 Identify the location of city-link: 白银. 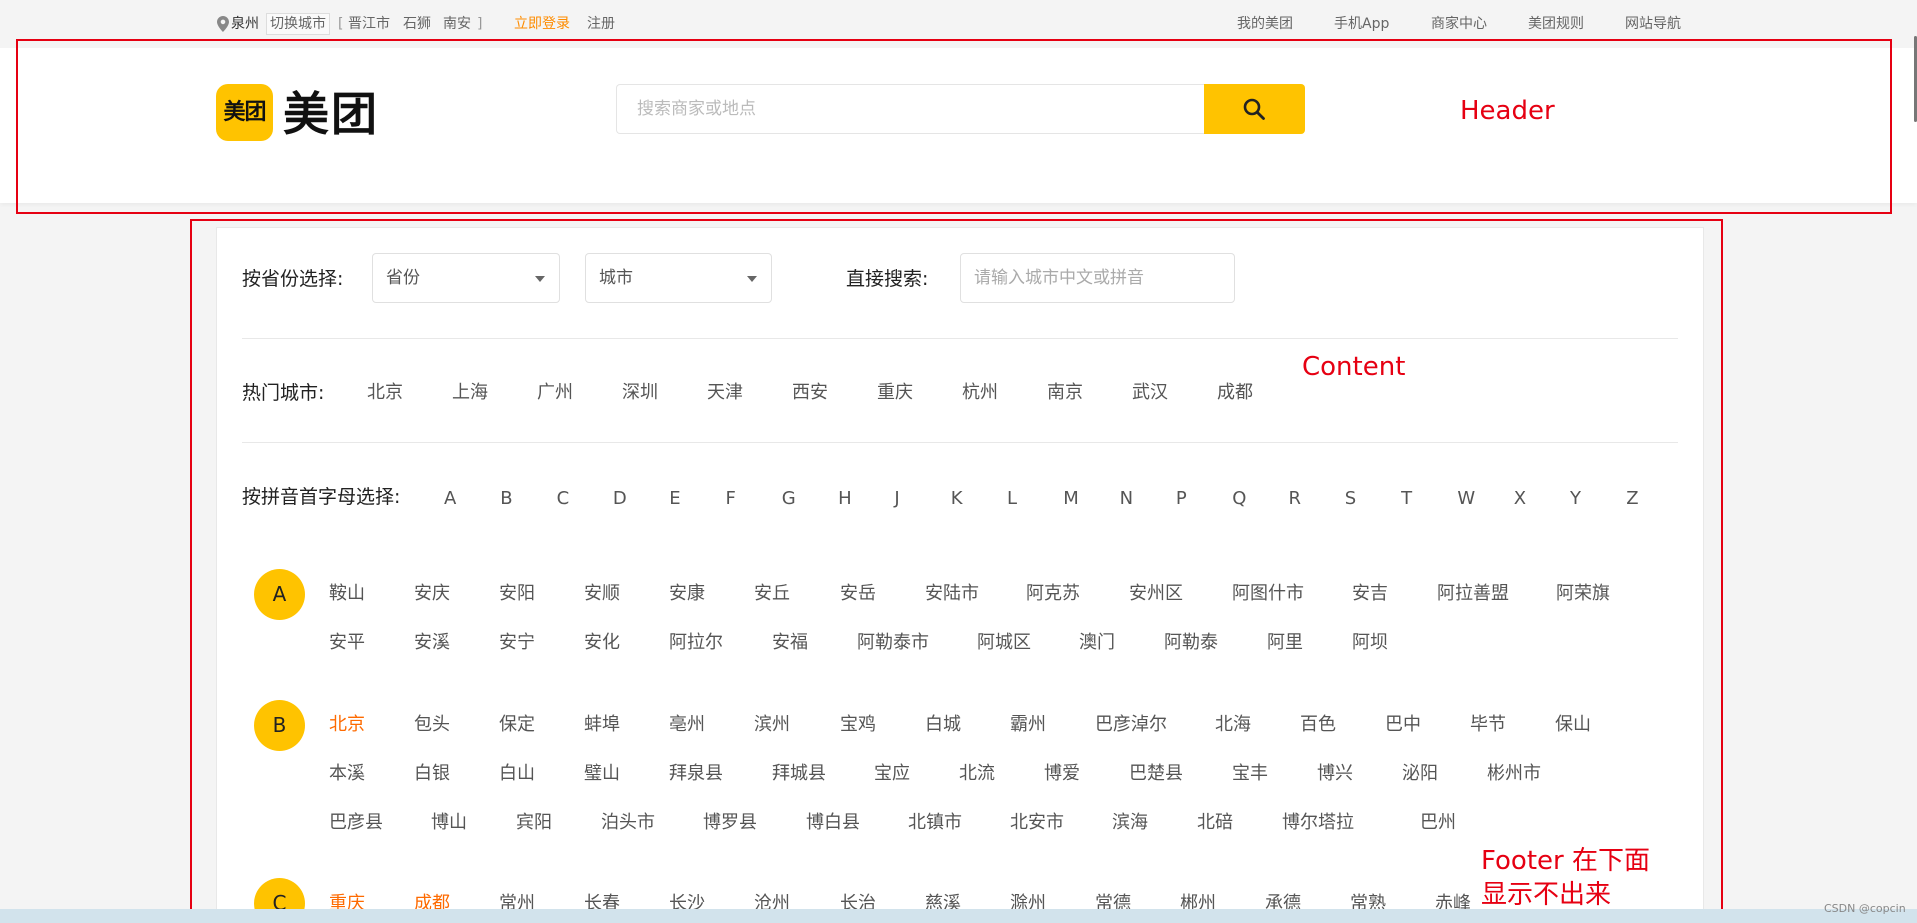
(432, 774).